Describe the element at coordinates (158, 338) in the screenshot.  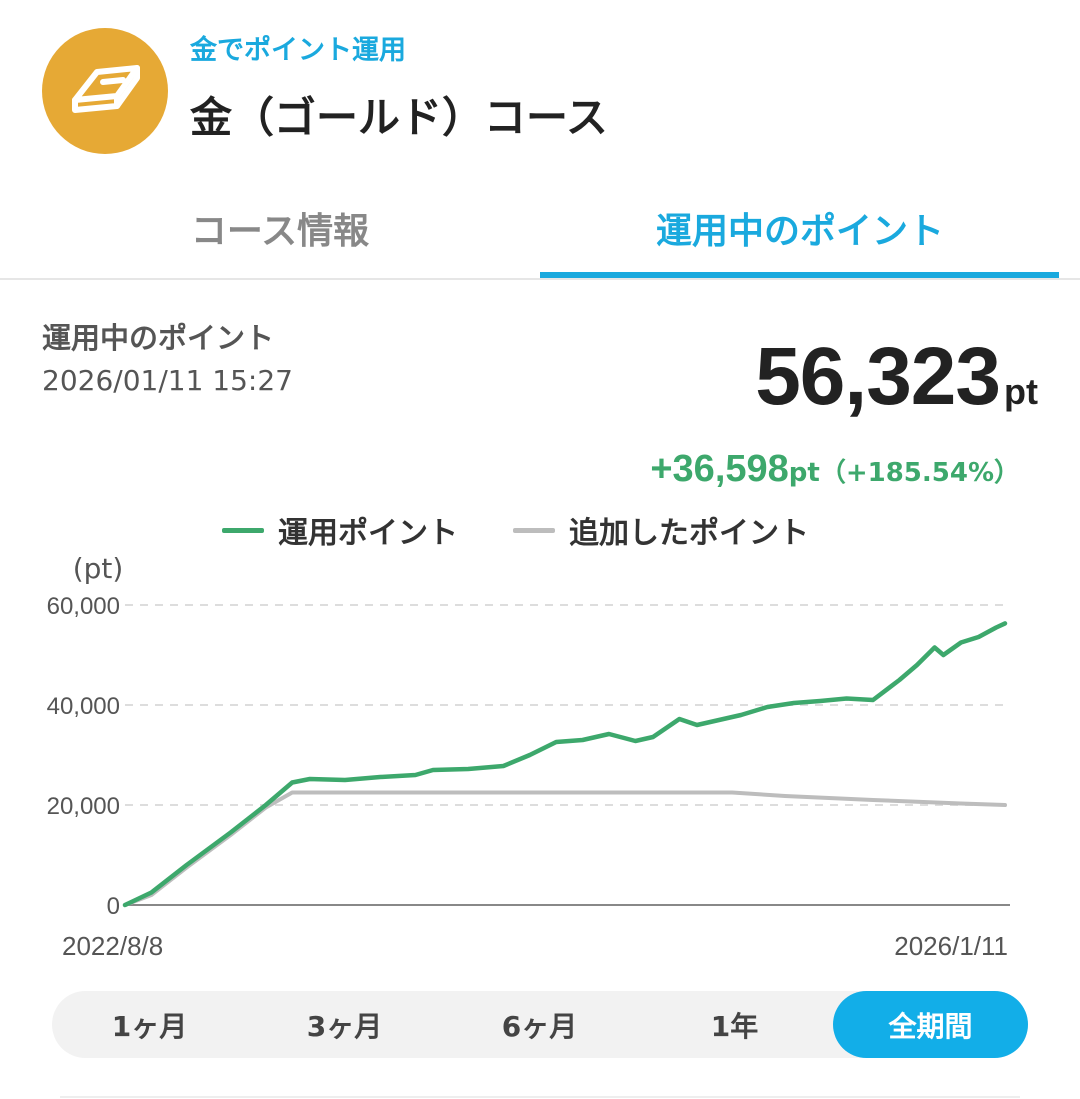
I see `points-label: 運用中のポイント` at that location.